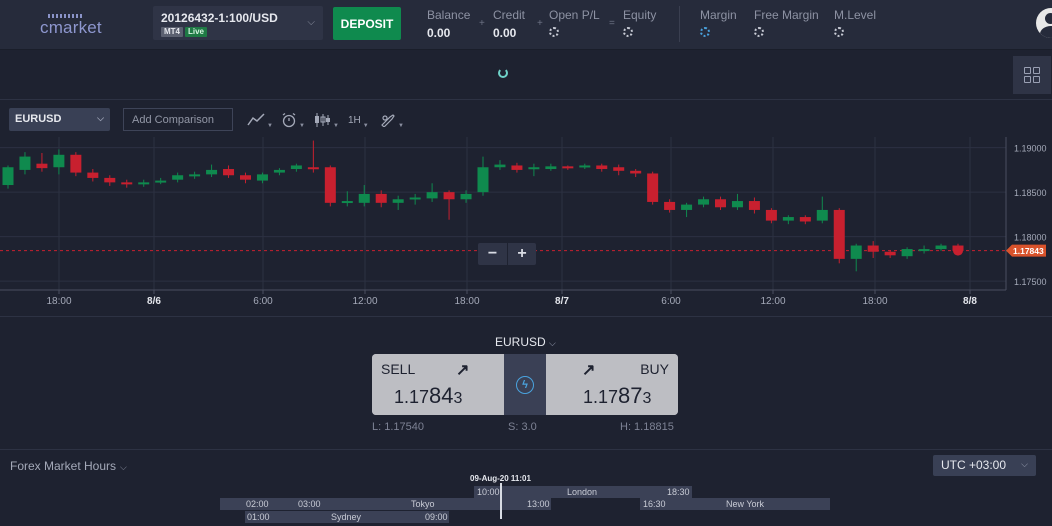 Image resolution: width=1052 pixels, height=526 pixels. Describe the element at coordinates (63, 466) in the screenshot. I see `market-hours-title: Forex Market Hours` at that location.